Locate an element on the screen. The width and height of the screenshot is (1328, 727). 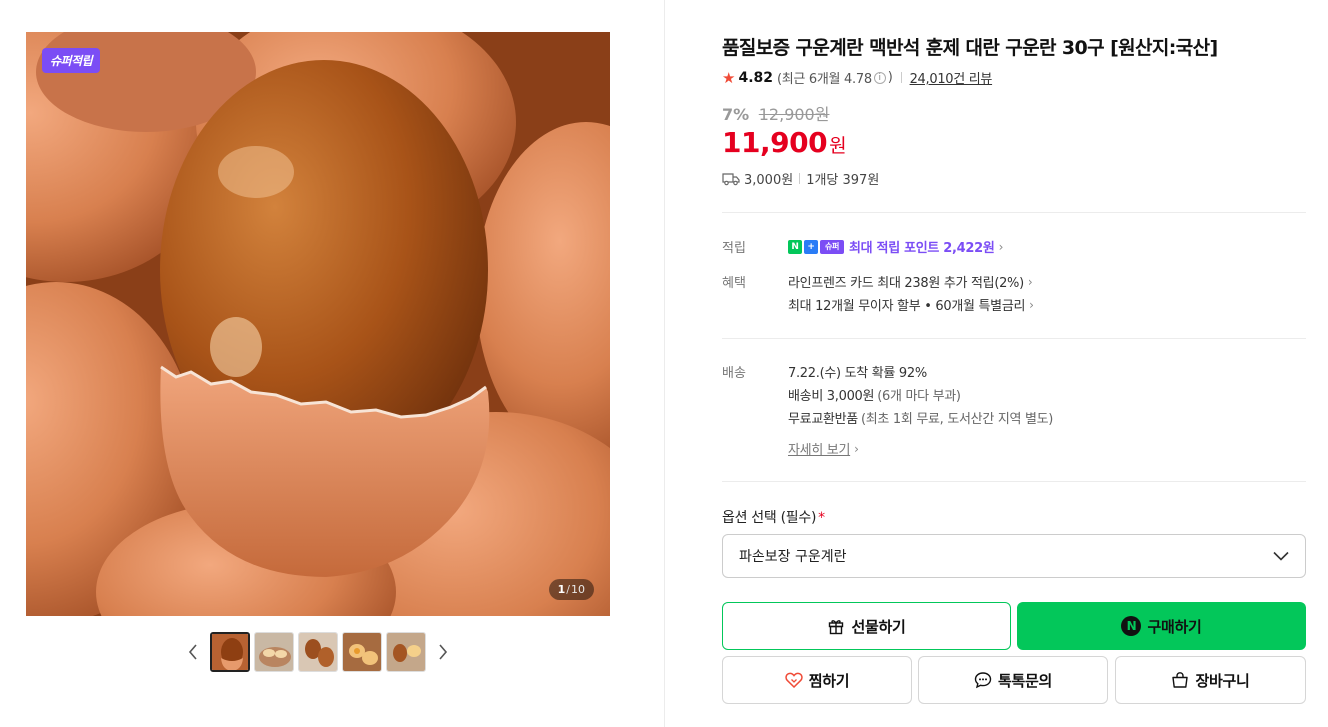
recent-rating: (최근 6개월 4.78 is located at coordinates (824, 79).